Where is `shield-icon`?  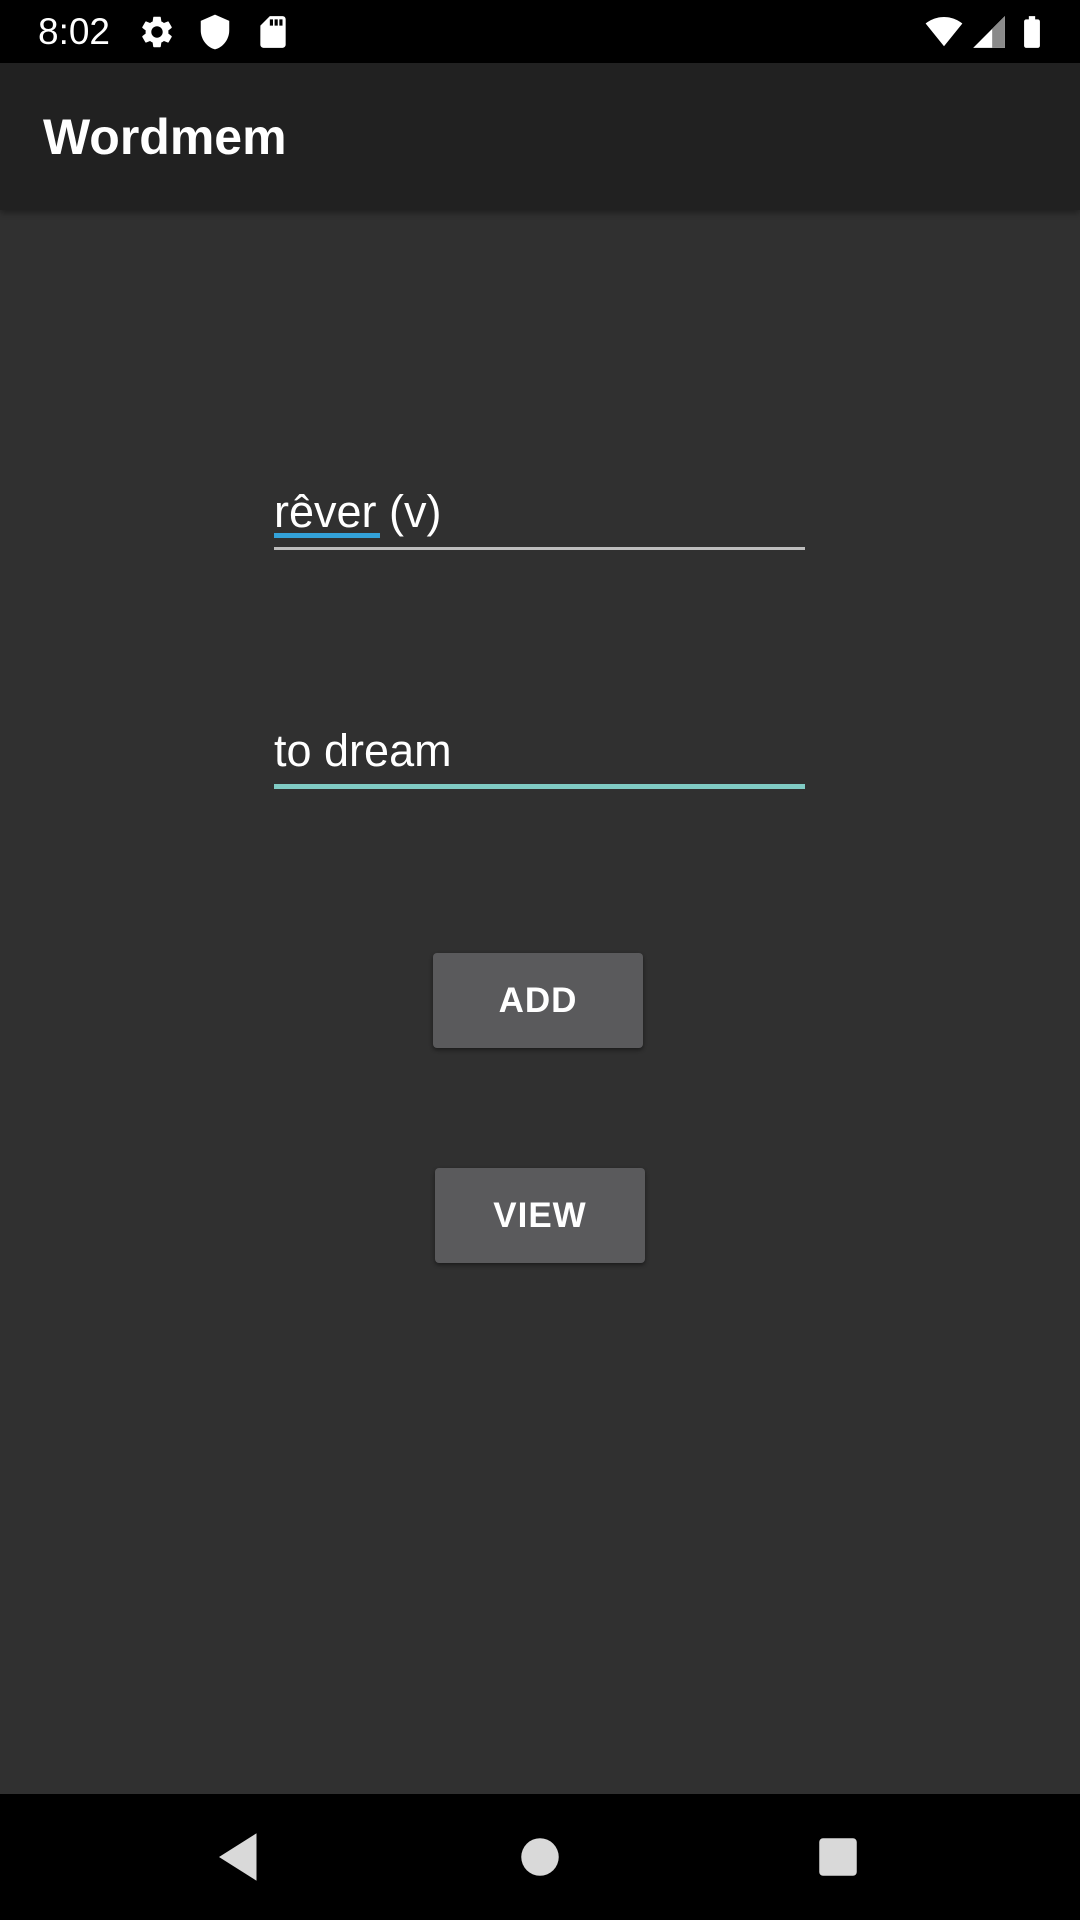 shield-icon is located at coordinates (215, 32).